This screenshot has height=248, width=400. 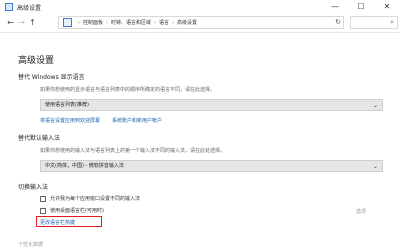 I want to click on window-controls: — ☐ ✕, so click(x=361, y=7).